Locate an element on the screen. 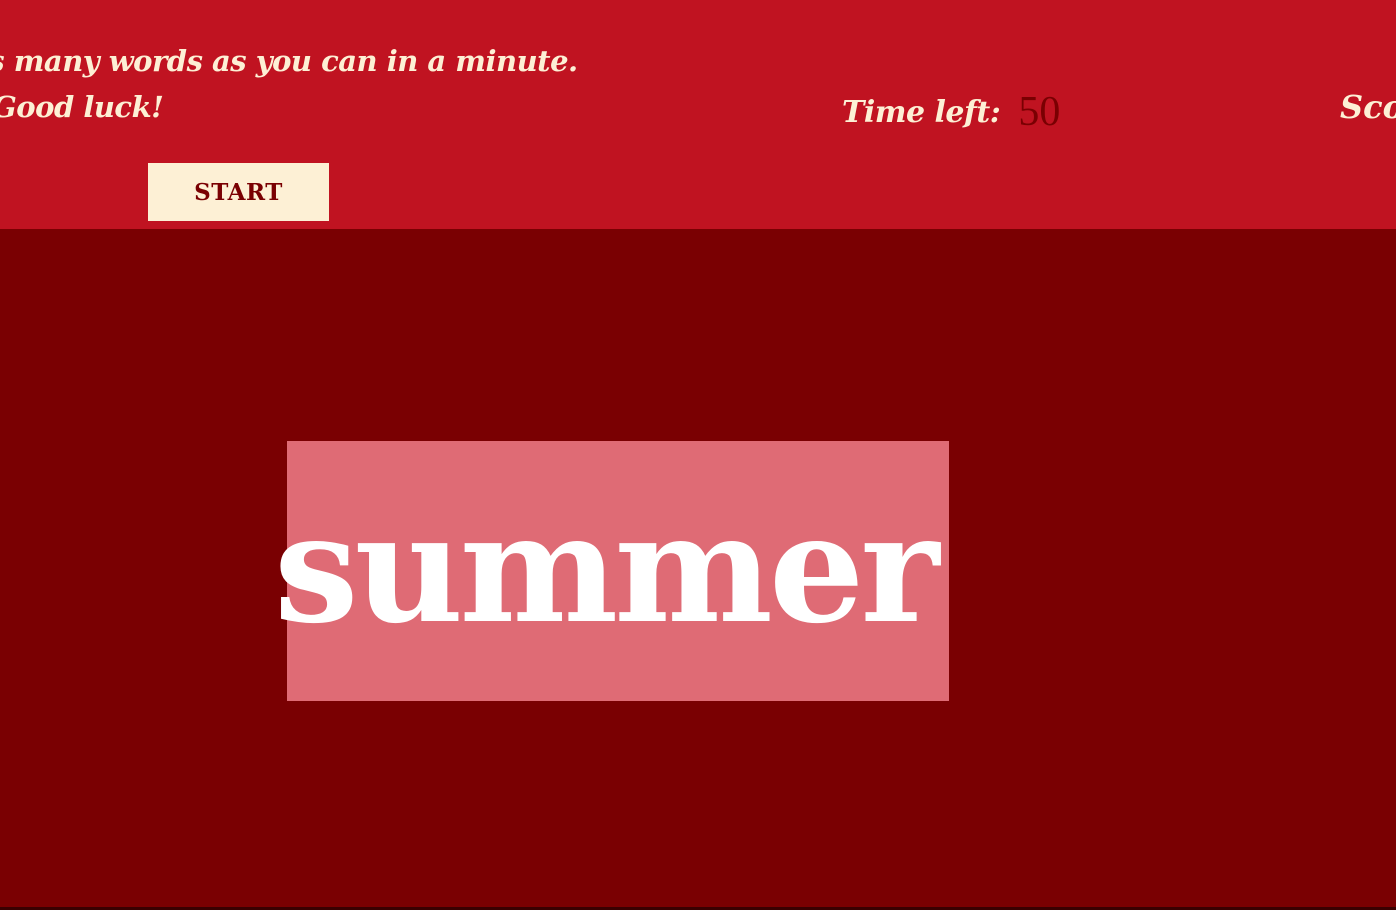 Image resolution: width=1396 pixels, height=910 pixels. instructions-line-1: as many words as you can in a minute. is located at coordinates (289, 61).